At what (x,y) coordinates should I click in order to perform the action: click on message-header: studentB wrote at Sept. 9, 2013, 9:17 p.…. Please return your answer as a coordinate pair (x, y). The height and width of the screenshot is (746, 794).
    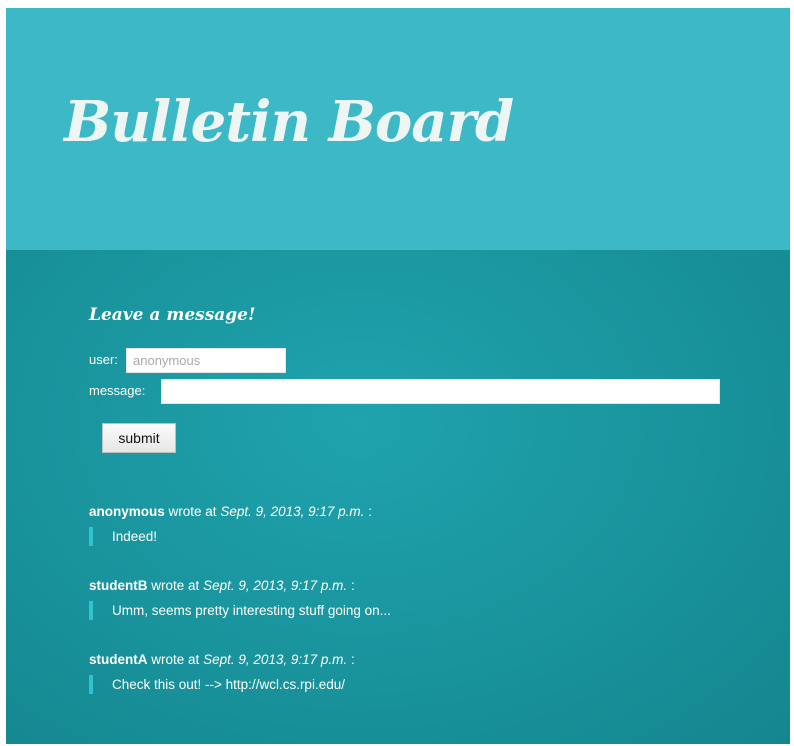
    Looking at the image, I should click on (409, 586).